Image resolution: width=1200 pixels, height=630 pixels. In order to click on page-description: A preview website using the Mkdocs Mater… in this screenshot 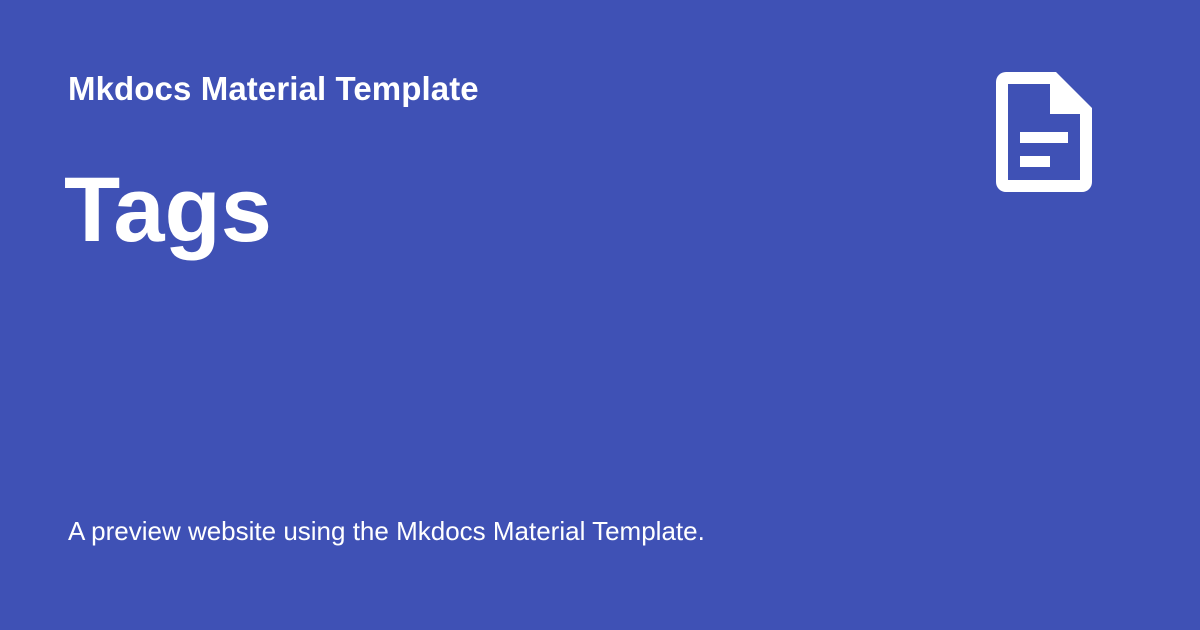, I will do `click(386, 531)`.